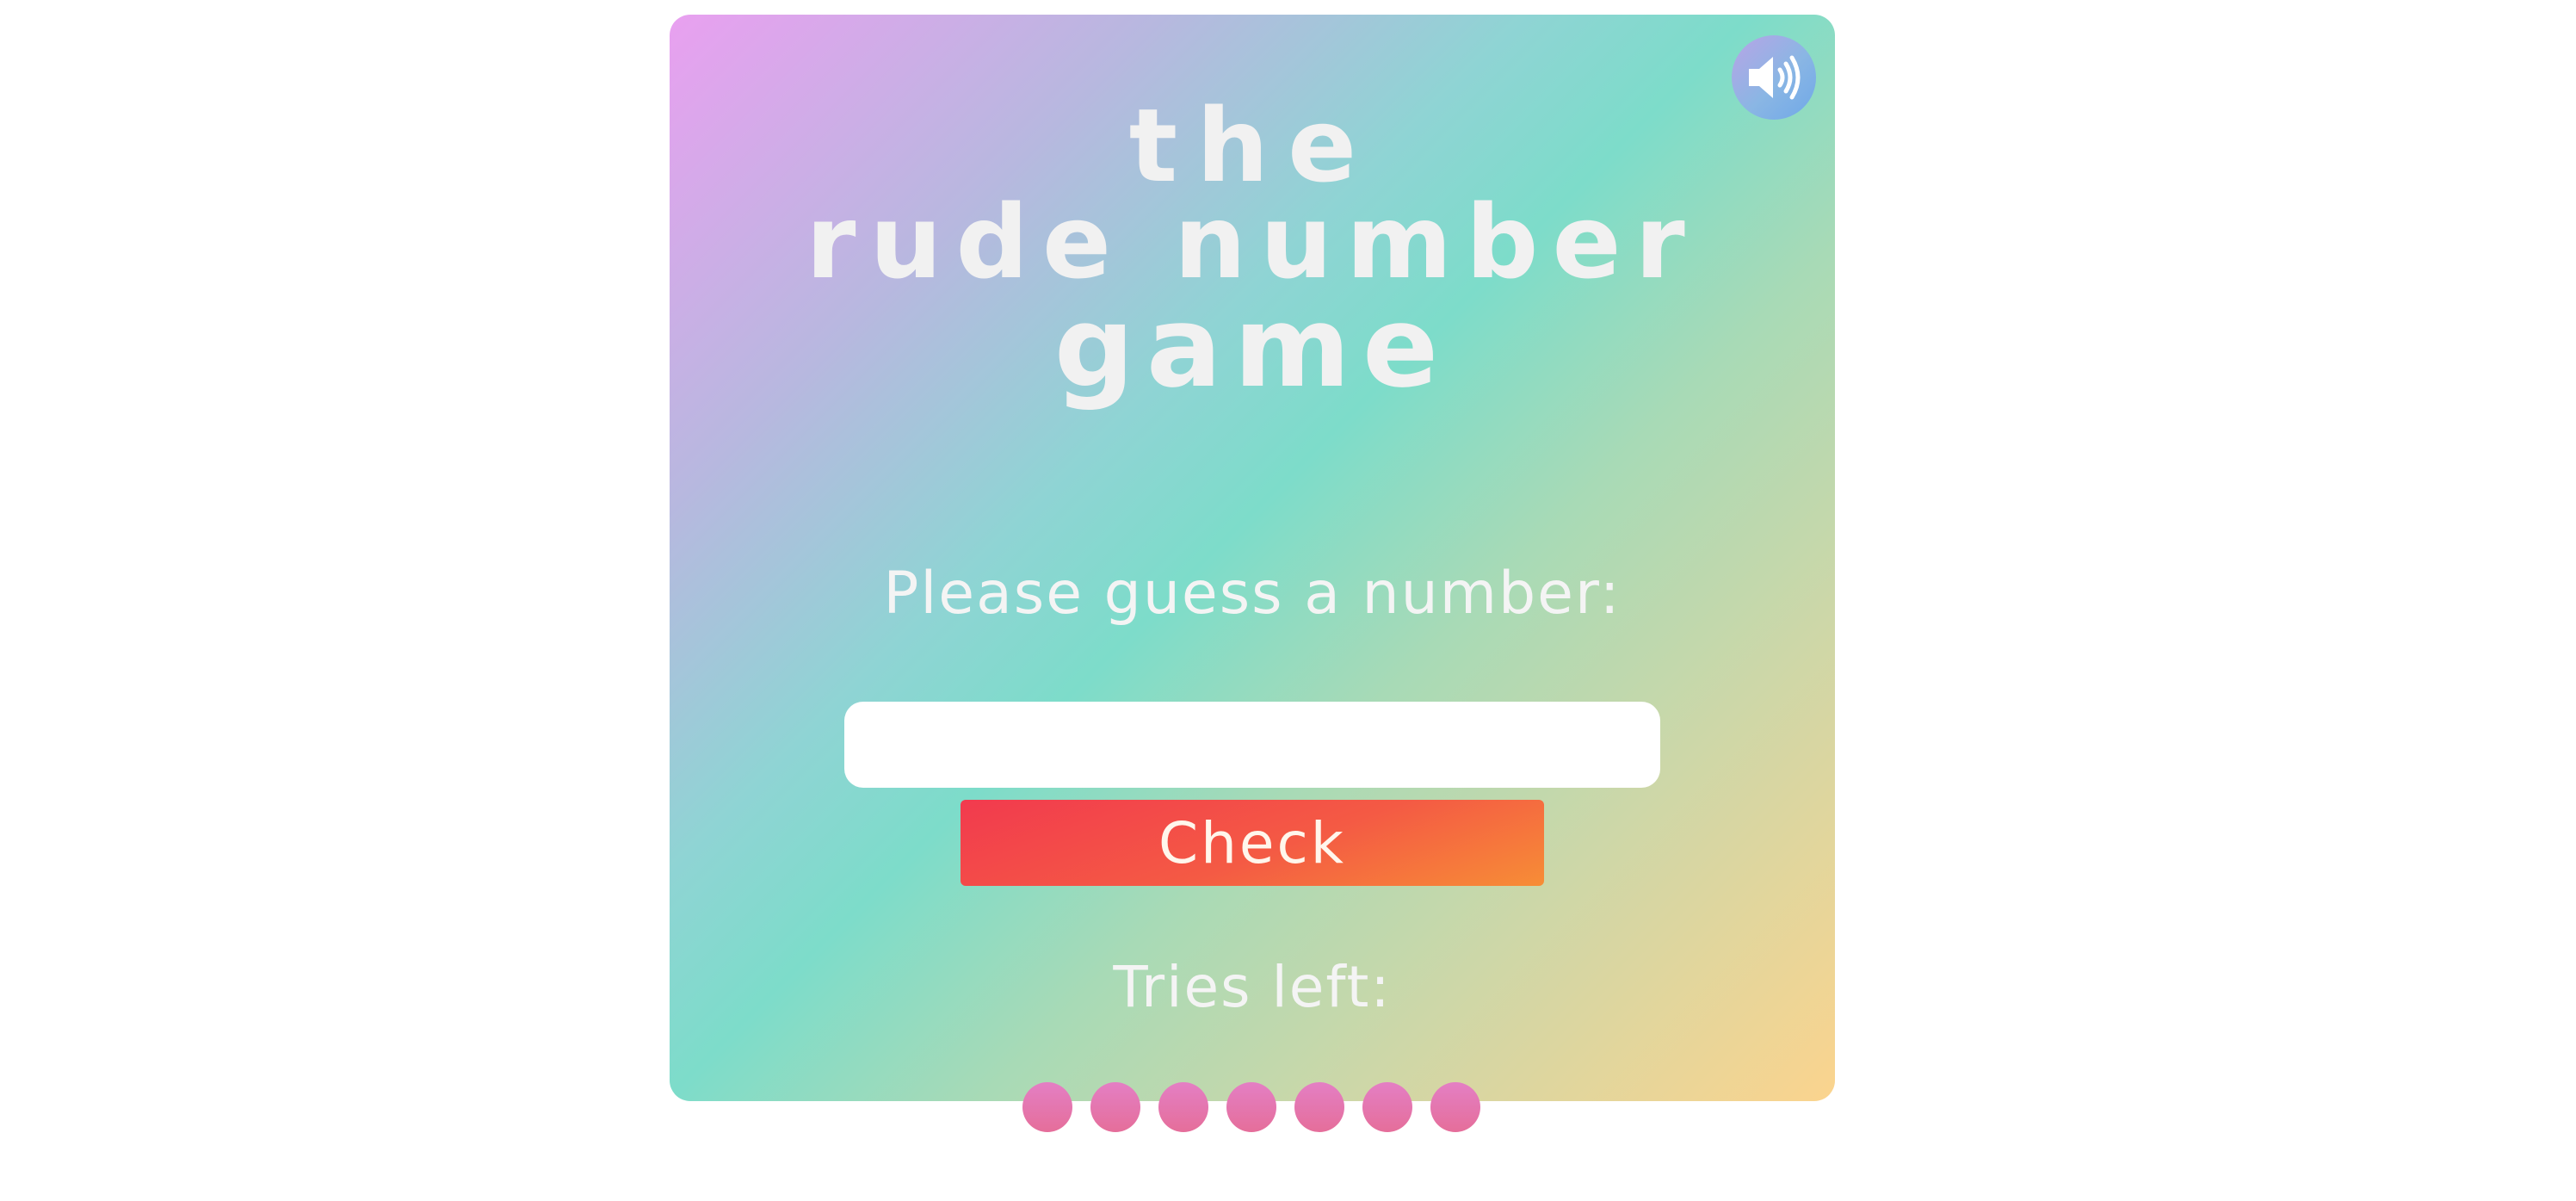 Image resolution: width=2576 pixels, height=1201 pixels. I want to click on game-title-line-2: rude number, so click(1252, 242).